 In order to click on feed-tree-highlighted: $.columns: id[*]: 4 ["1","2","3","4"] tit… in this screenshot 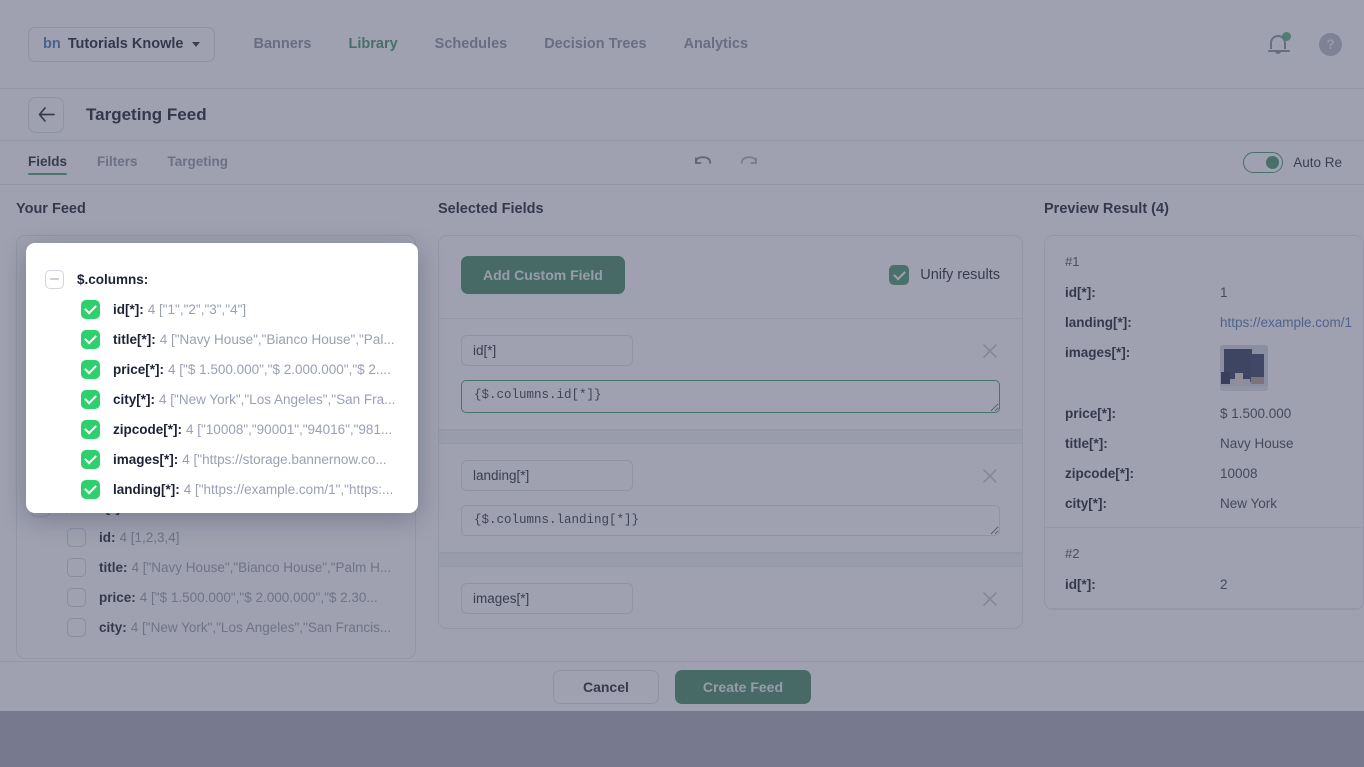, I will do `click(222, 375)`.